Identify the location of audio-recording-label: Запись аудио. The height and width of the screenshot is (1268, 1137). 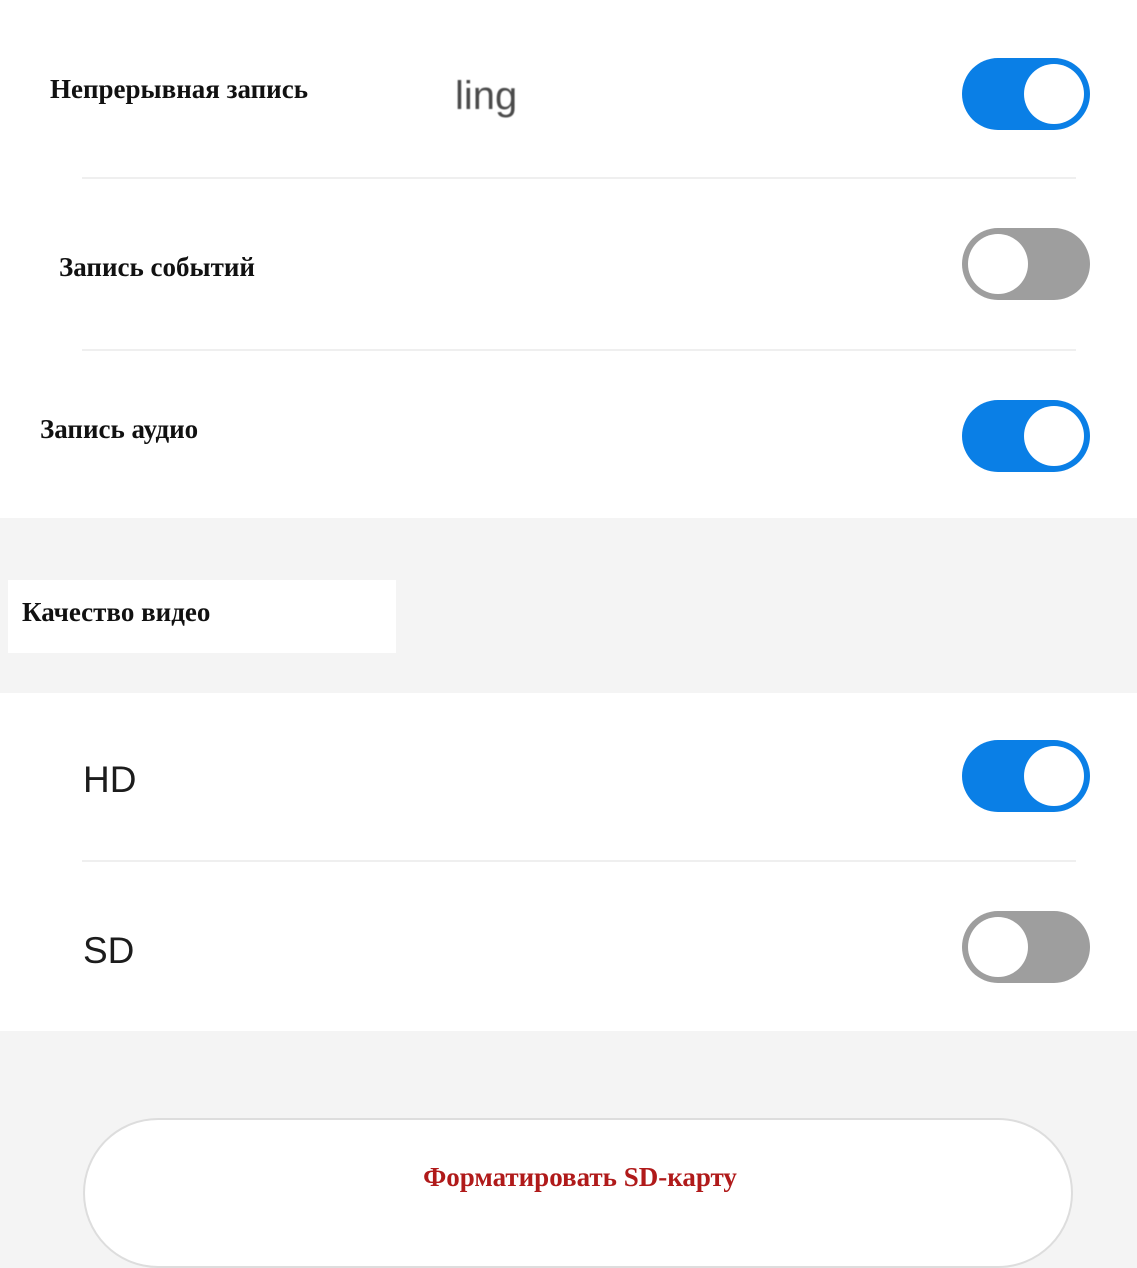
(119, 429).